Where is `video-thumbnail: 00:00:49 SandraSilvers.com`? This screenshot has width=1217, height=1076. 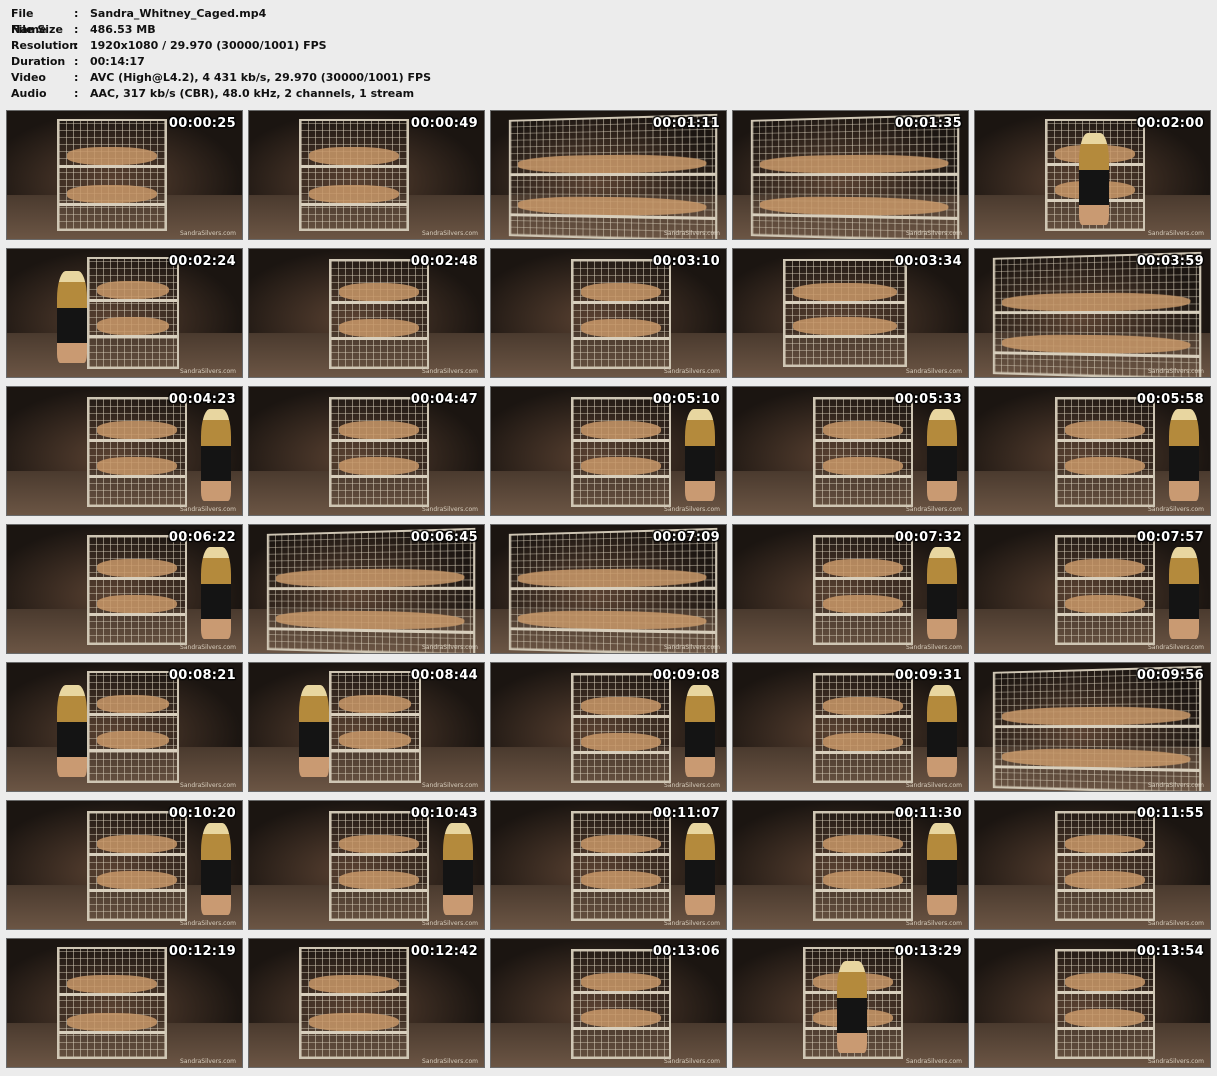 video-thumbnail: 00:00:49 SandraSilvers.com is located at coordinates (366, 175).